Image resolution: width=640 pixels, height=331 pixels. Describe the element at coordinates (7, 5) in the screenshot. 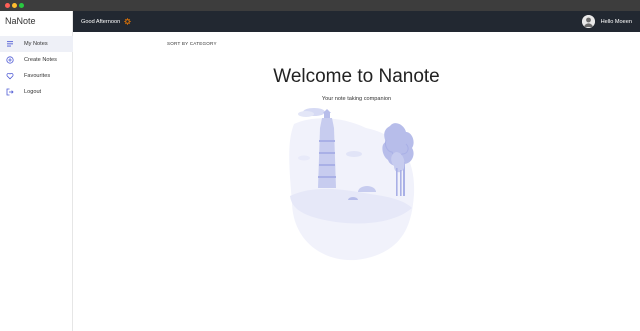

I see `close-window-button` at that location.